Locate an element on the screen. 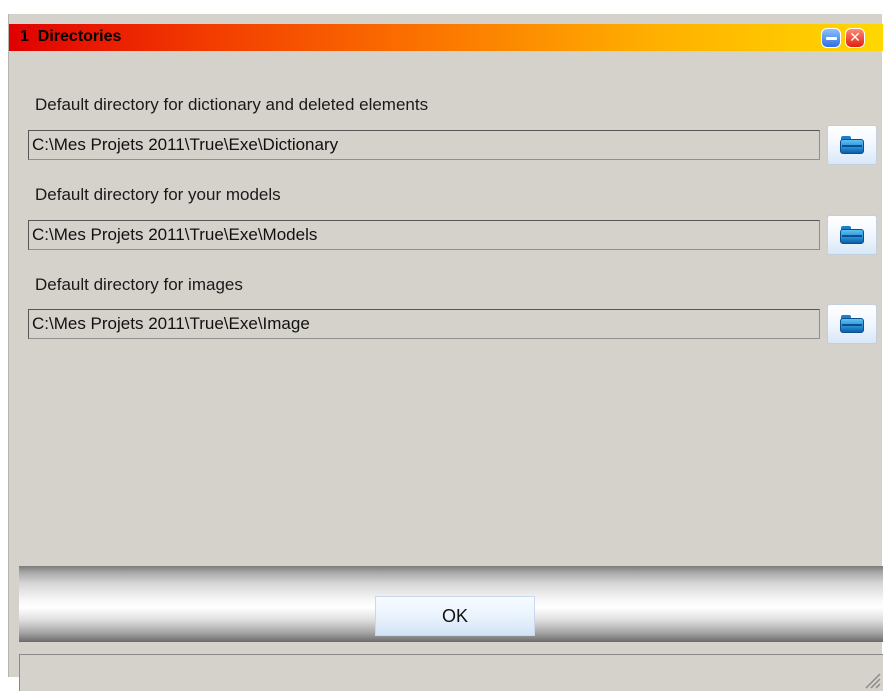  dictionary-browse-button is located at coordinates (852, 145).